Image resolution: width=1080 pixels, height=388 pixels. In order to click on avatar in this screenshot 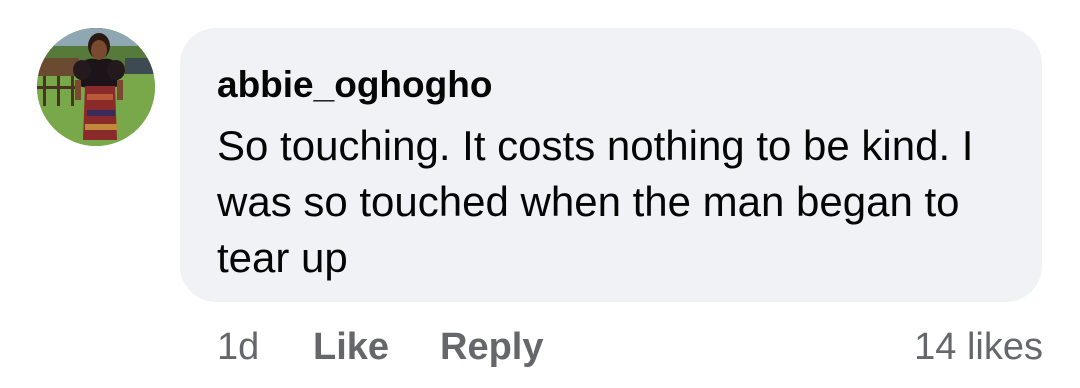, I will do `click(96, 87)`.